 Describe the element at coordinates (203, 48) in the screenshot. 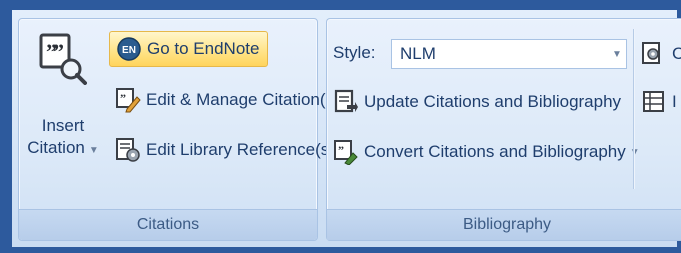

I see `go-to-endnote-label: Go to EndNote` at that location.